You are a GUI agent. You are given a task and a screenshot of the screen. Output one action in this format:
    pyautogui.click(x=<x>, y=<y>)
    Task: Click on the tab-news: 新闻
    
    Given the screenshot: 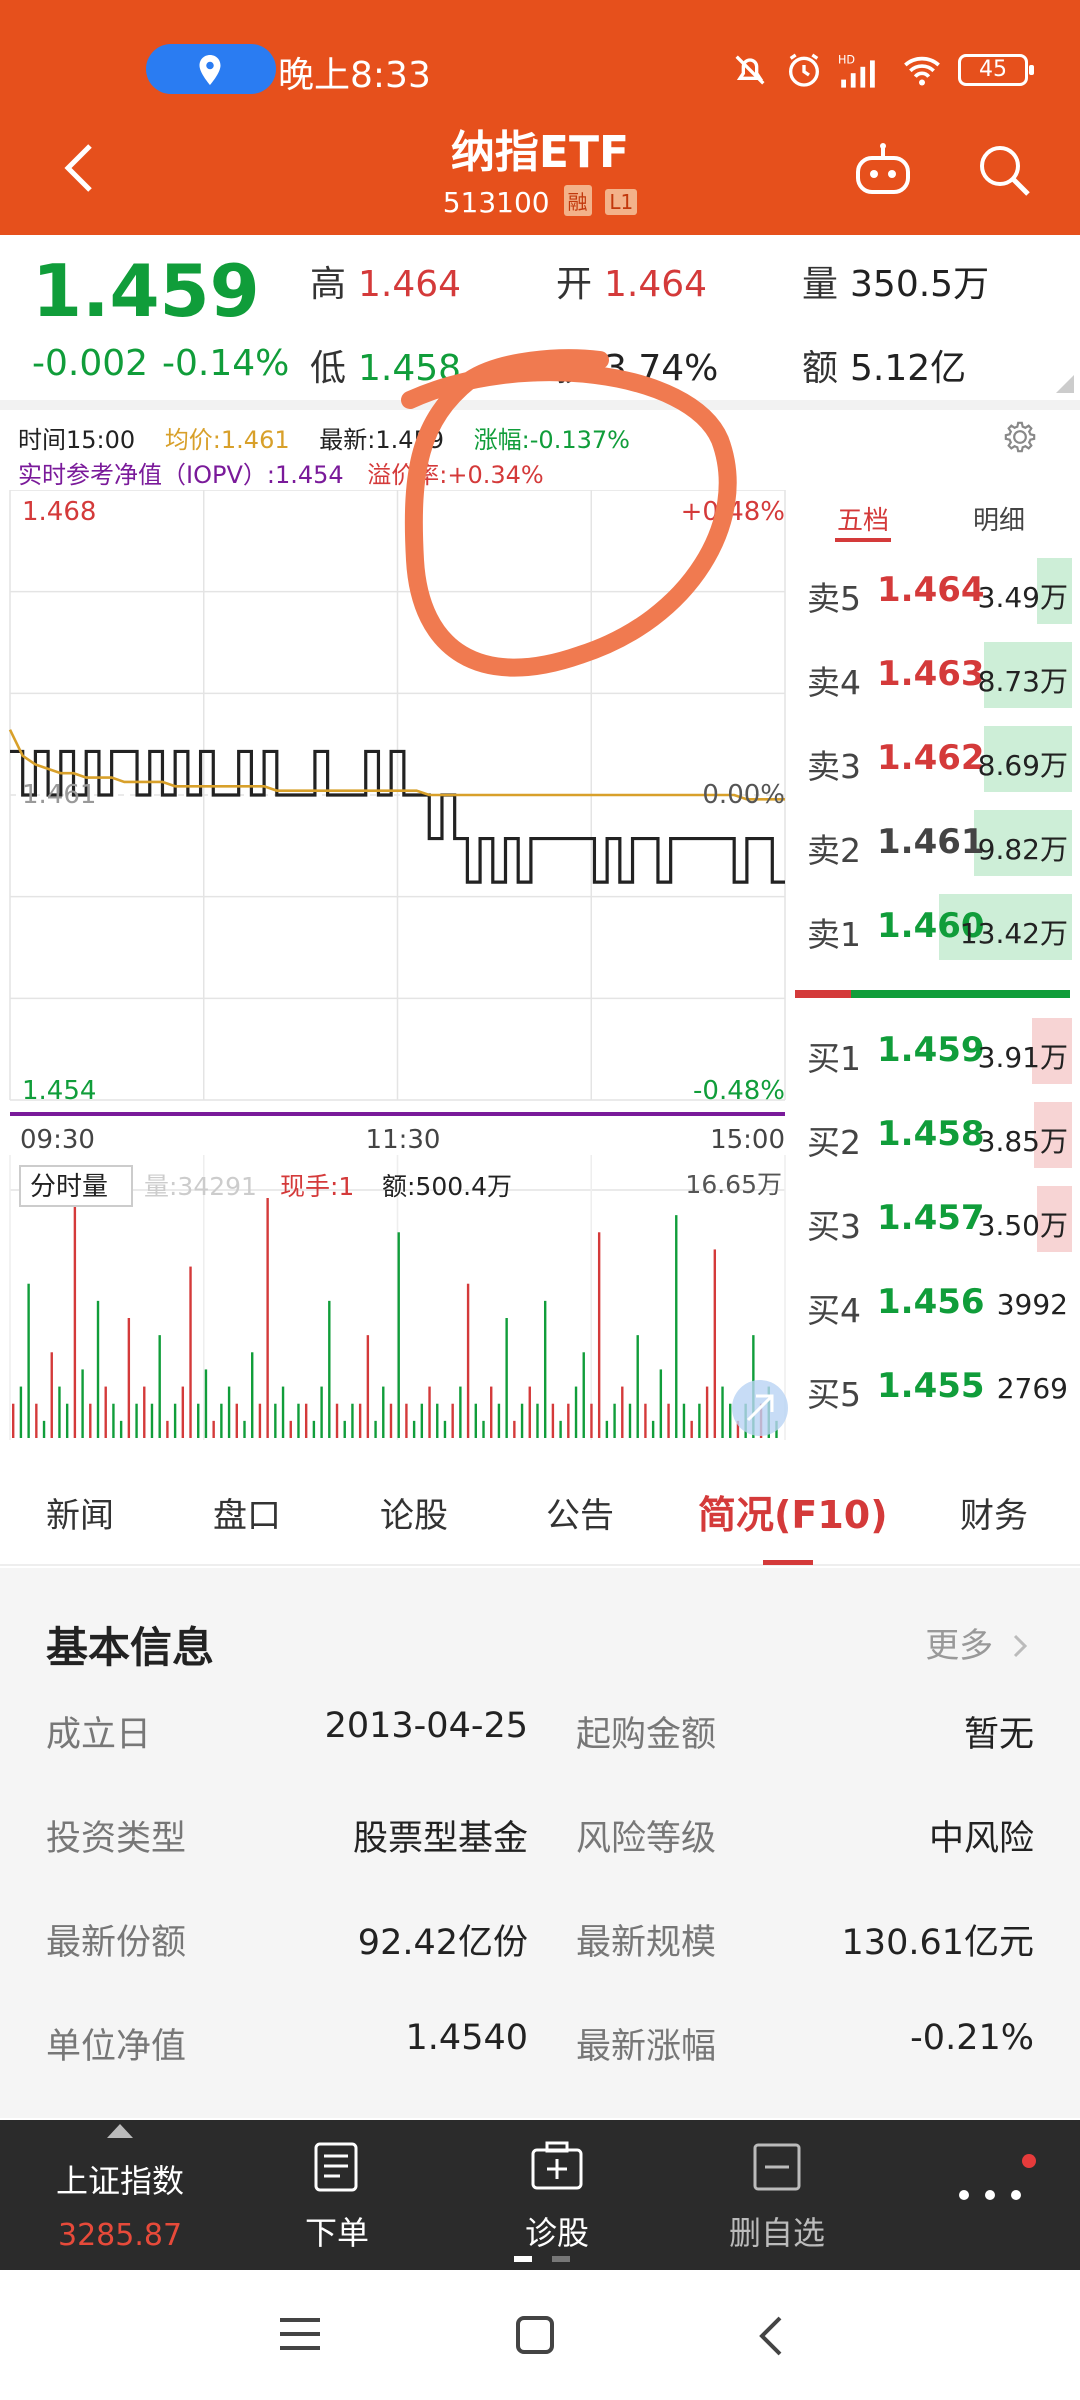 What is the action you would take?
    pyautogui.click(x=80, y=1512)
    